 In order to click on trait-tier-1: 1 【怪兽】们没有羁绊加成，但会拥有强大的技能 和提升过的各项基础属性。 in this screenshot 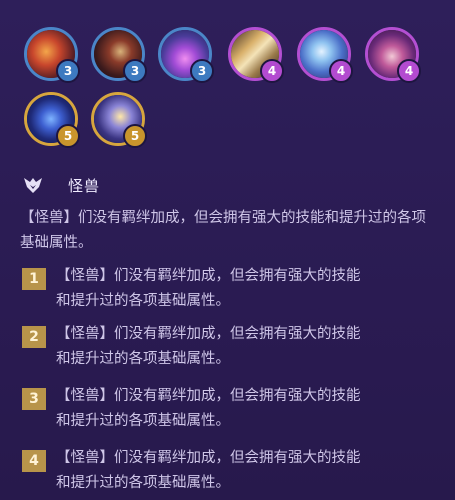, I will do `click(232, 289)`.